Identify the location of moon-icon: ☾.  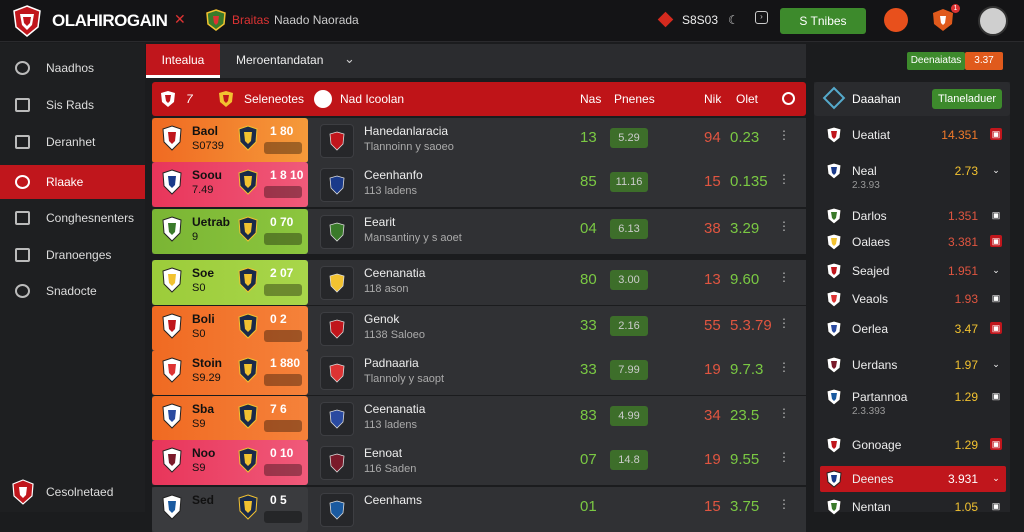
(733, 20).